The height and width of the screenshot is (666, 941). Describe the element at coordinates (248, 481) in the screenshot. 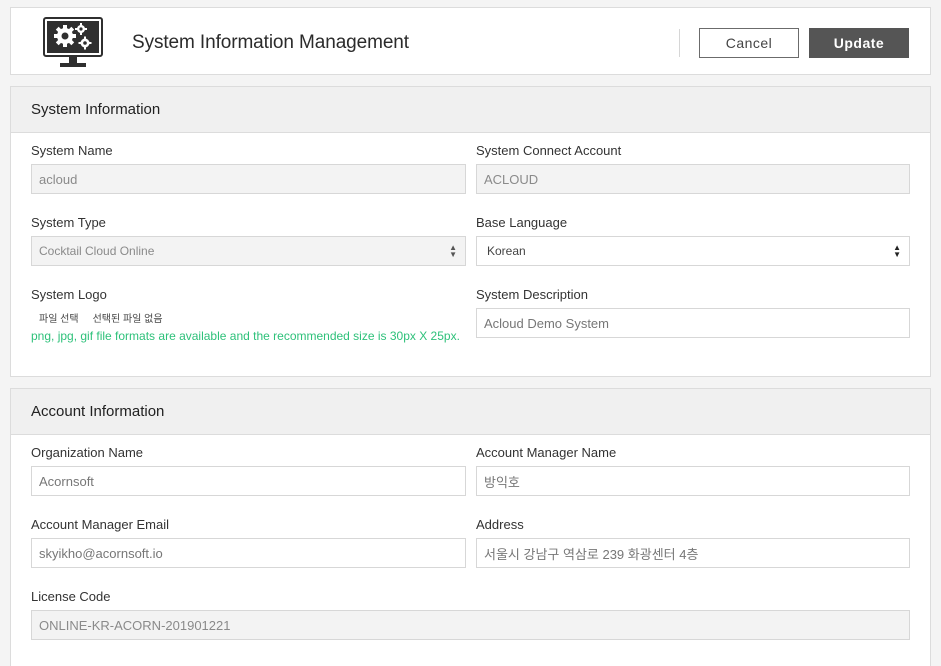

I see `organization-name-input: Acornsoft` at that location.